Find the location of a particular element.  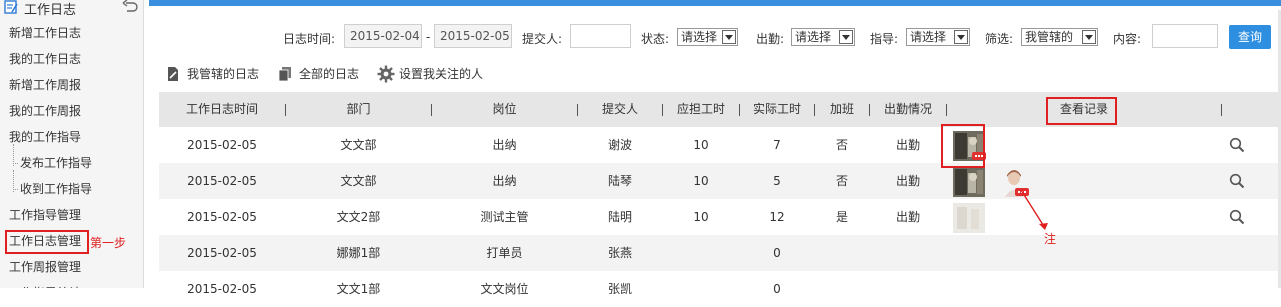

guidance-select: 请选择 is located at coordinates (938, 37).